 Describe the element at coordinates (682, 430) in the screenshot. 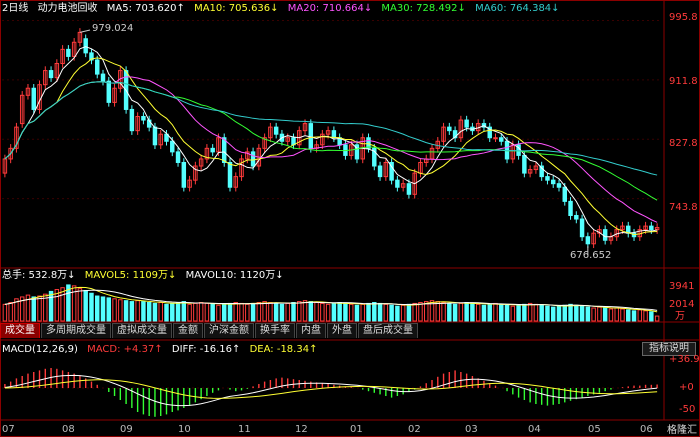

I see `brand-logo: 格隆汇` at that location.